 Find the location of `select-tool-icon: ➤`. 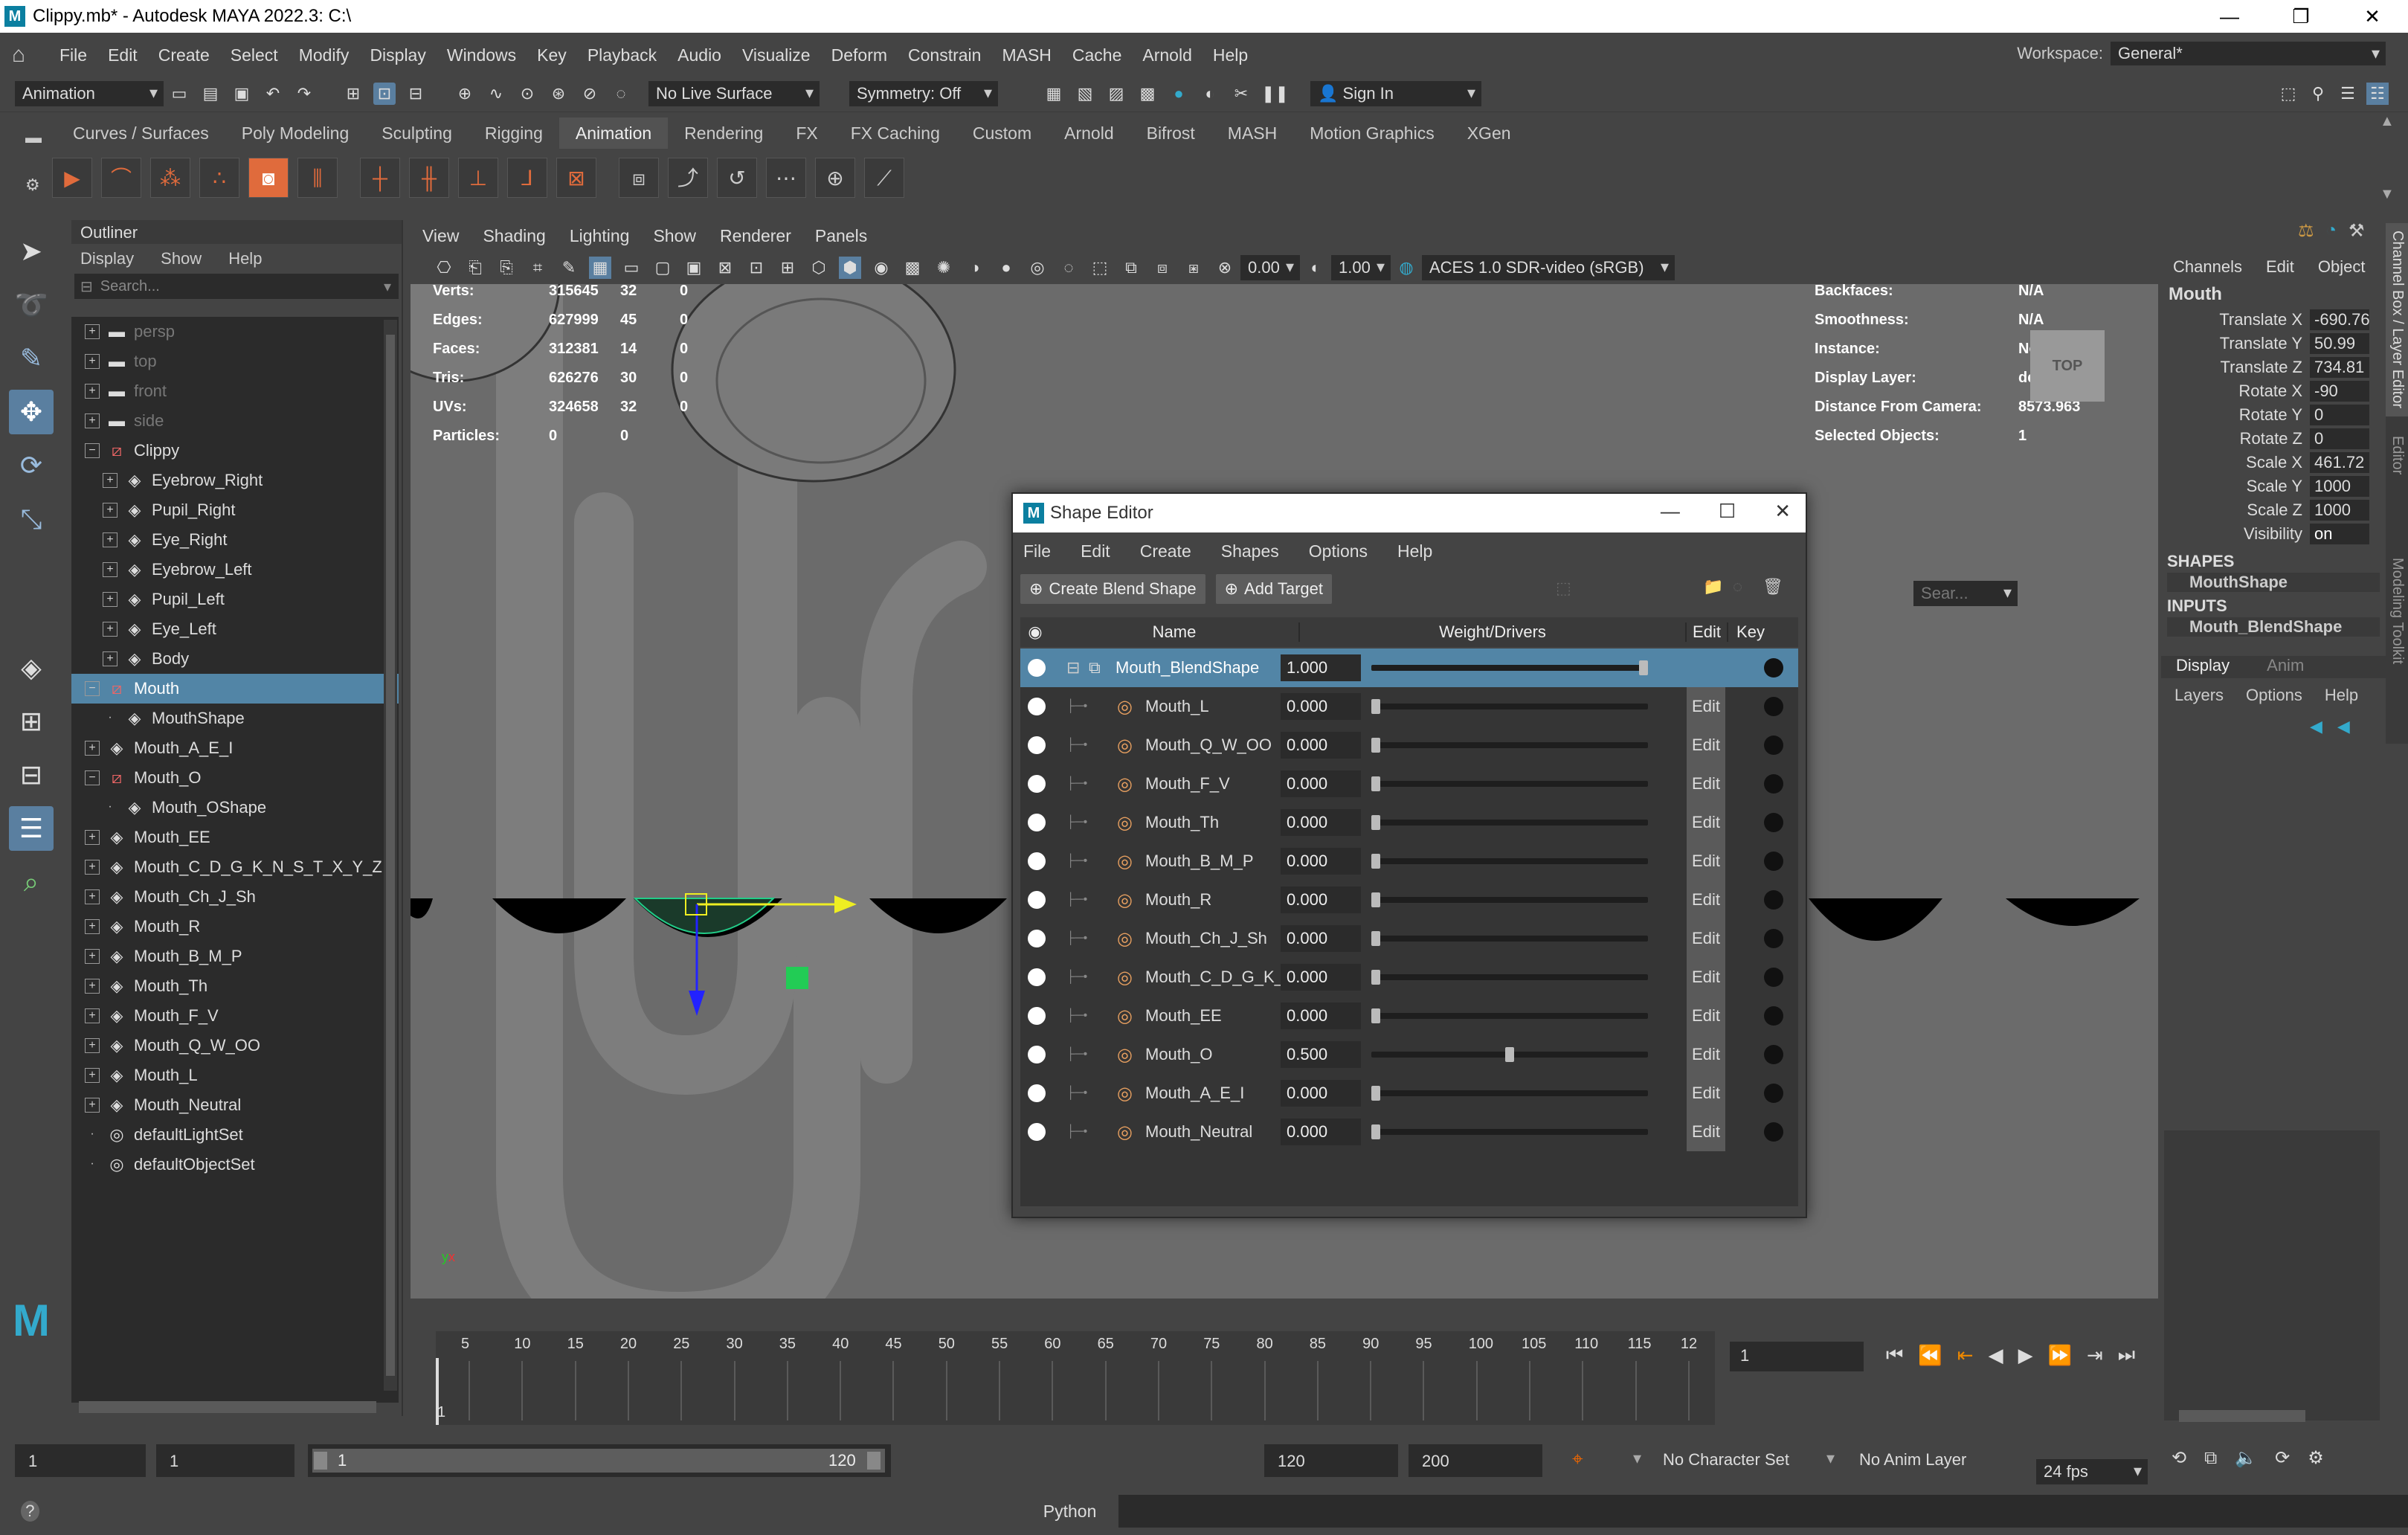

select-tool-icon: ➤ is located at coordinates (31, 251).